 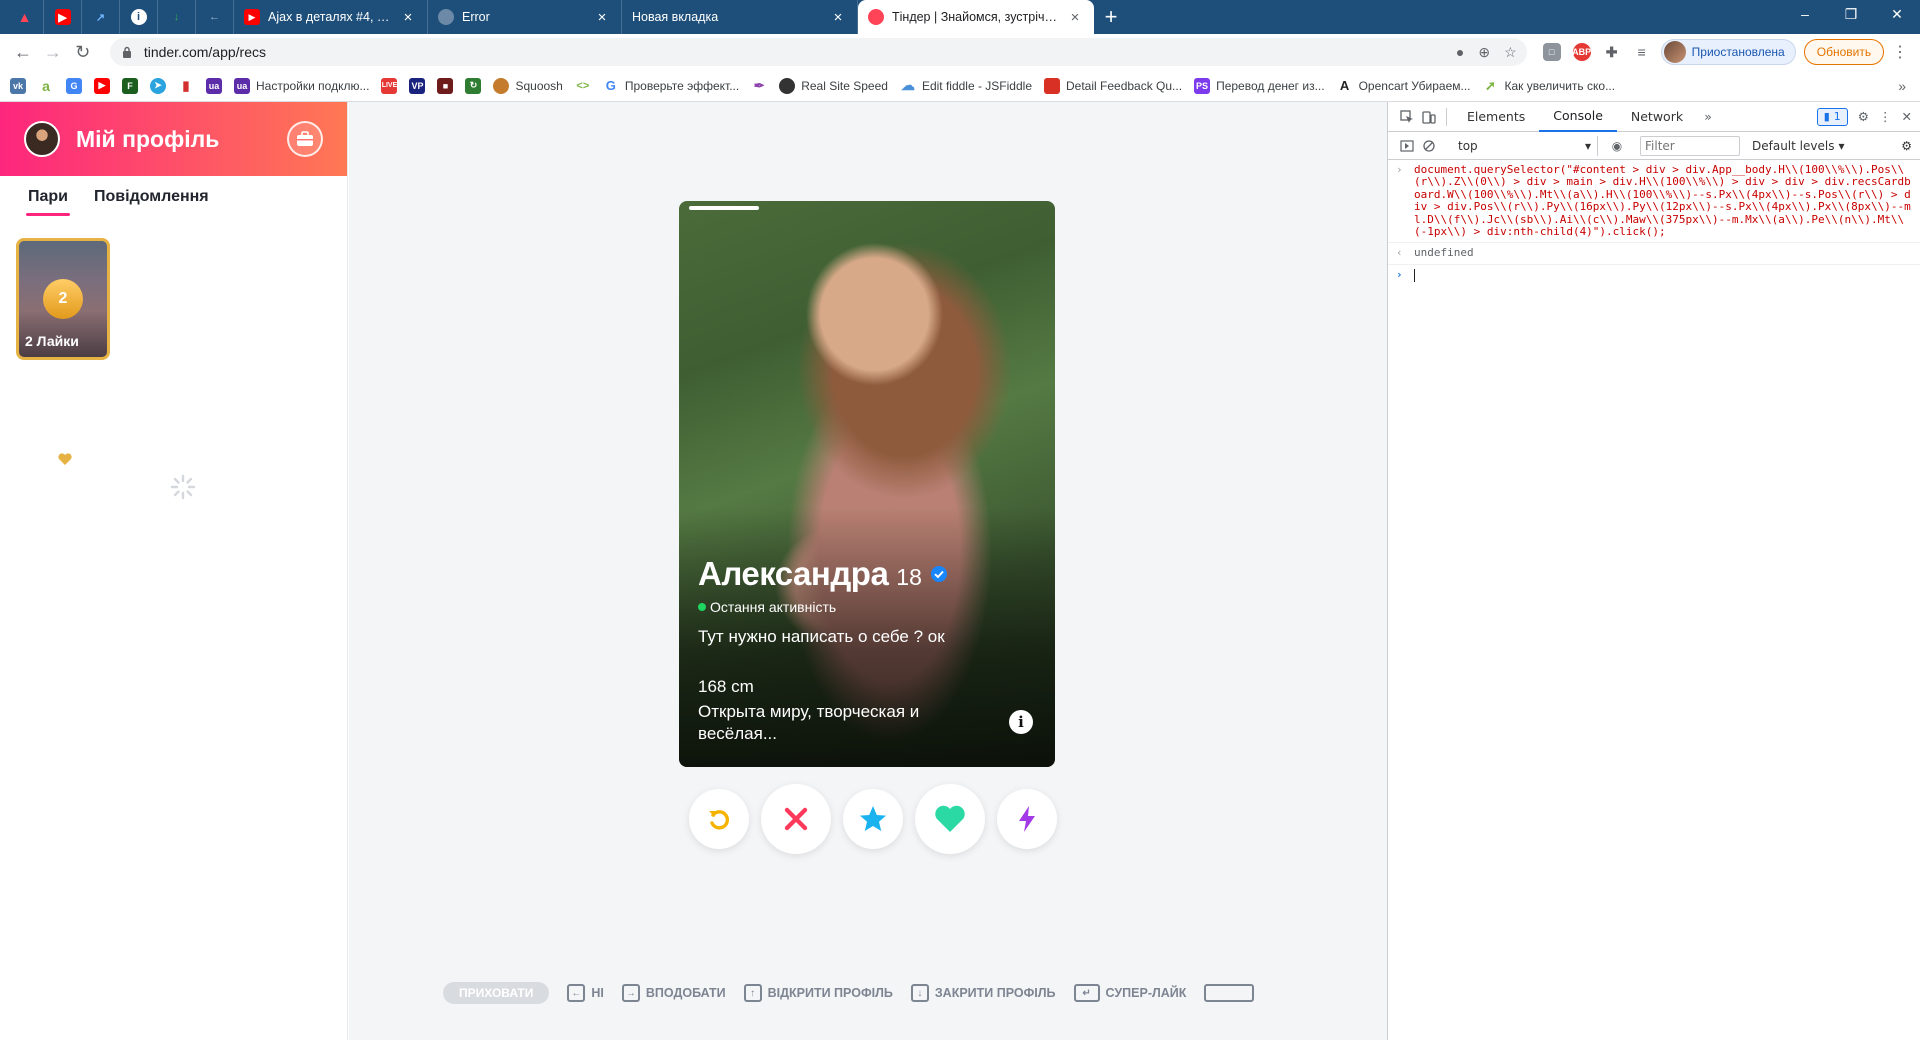 I want to click on bookmark-f: F, so click(x=130, y=85).